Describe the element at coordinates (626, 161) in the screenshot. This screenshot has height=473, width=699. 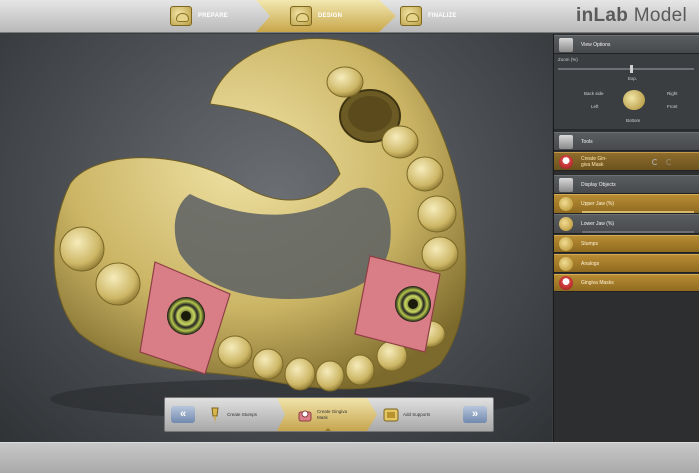
I see `tool-create-gingiva-mask: Create Gin- giva Mask` at that location.